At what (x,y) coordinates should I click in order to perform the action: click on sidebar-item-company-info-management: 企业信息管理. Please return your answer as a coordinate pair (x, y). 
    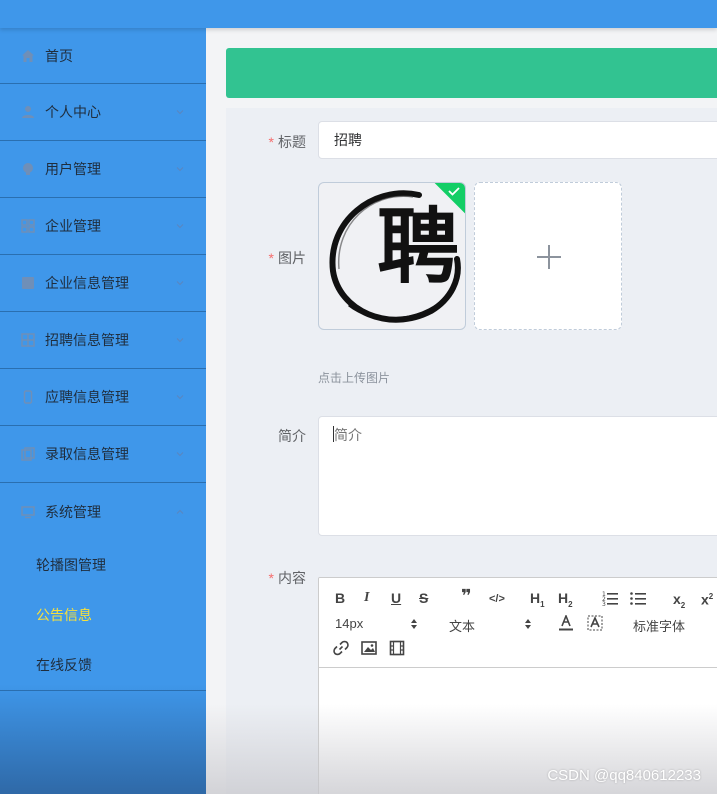
    Looking at the image, I should click on (103, 283).